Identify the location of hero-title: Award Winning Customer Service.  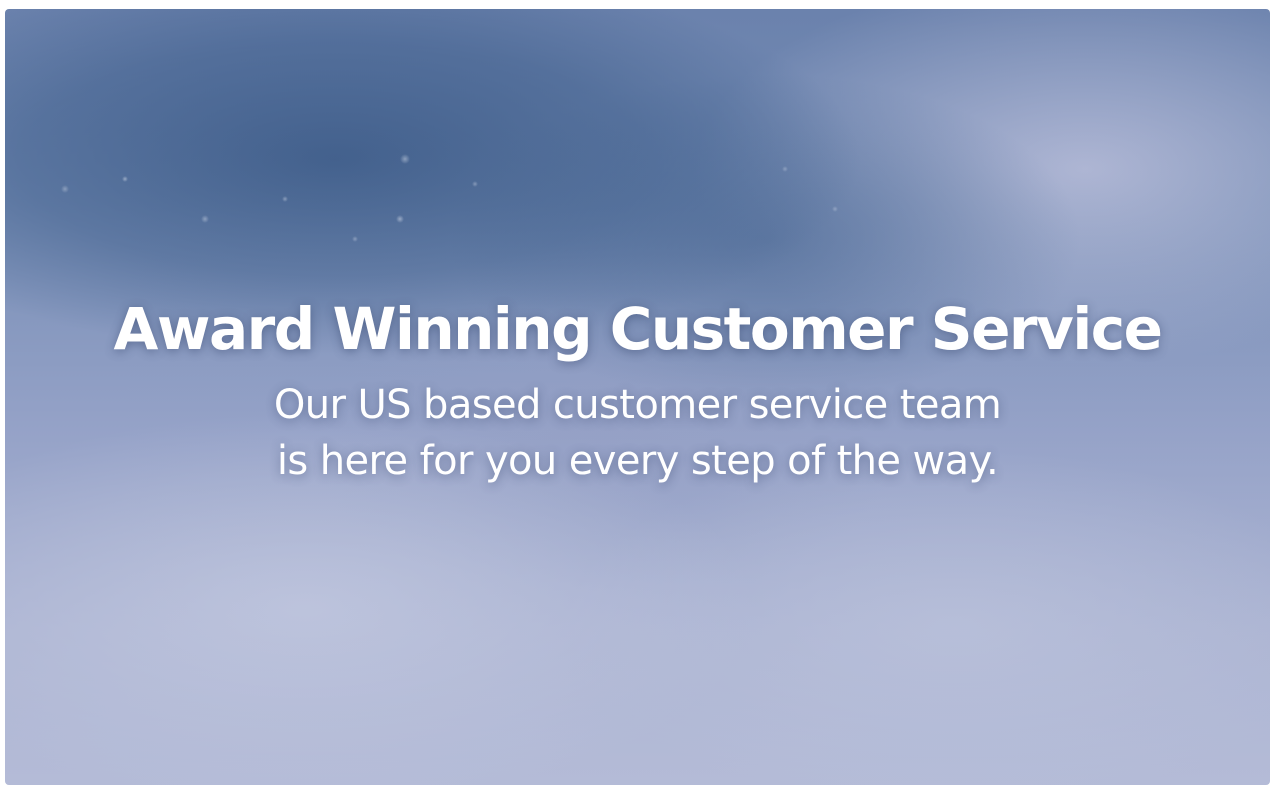
(638, 329).